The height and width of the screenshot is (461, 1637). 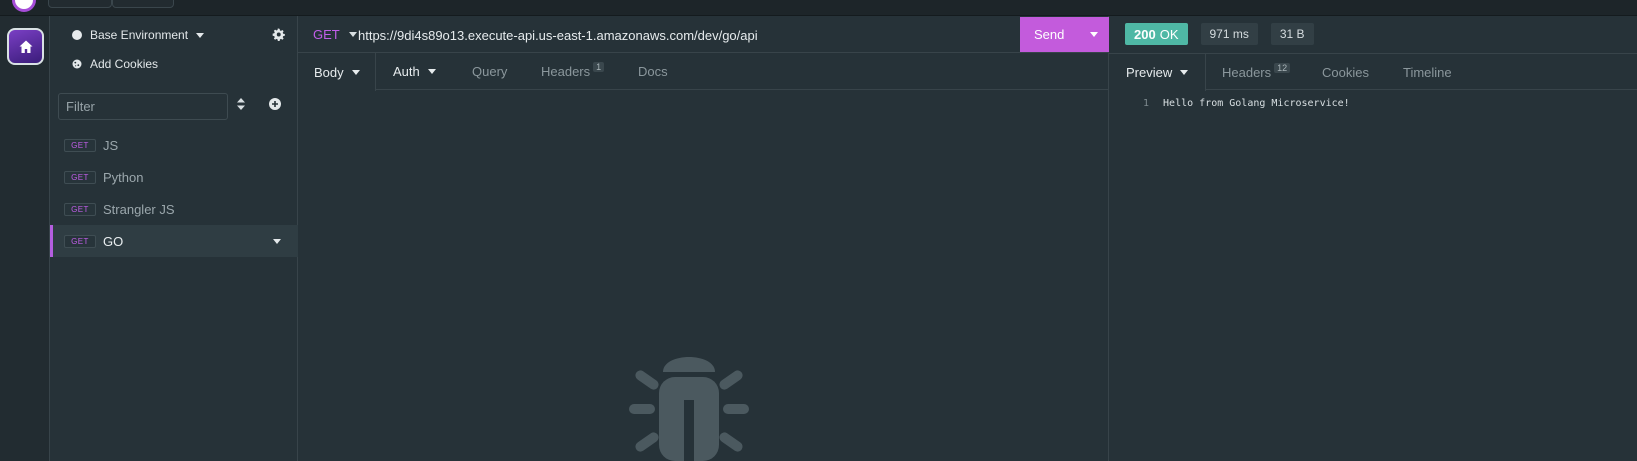 What do you see at coordinates (689, 409) in the screenshot?
I see `bug-icon` at bounding box center [689, 409].